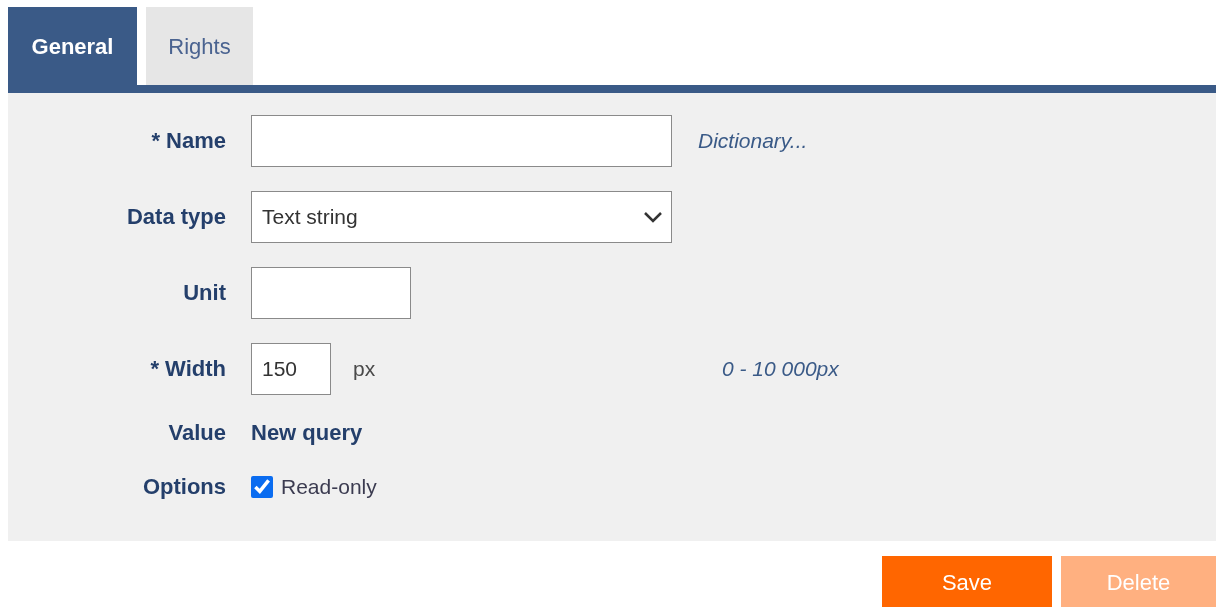 Image resolution: width=1216 pixels, height=607 pixels. Describe the element at coordinates (365, 368) in the screenshot. I see `unit-label: px` at that location.